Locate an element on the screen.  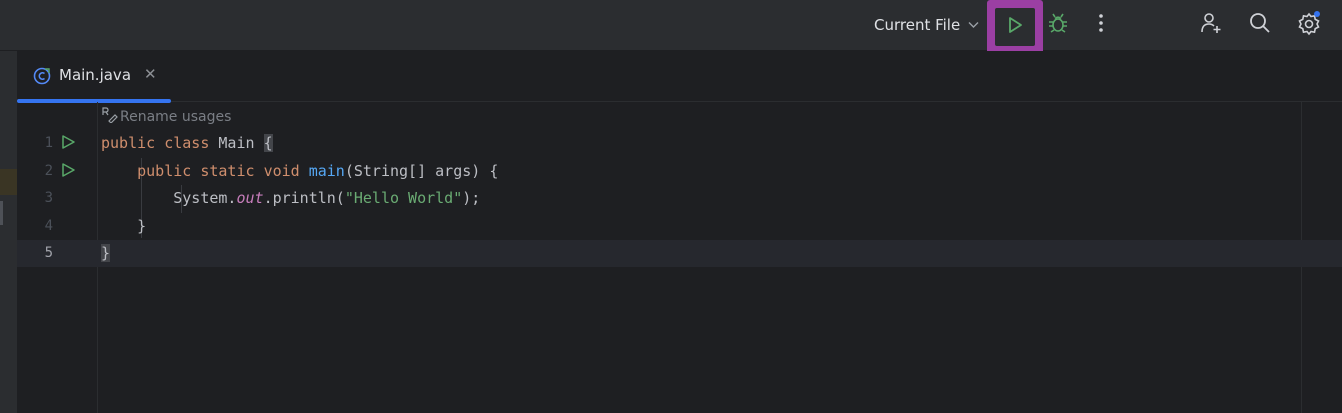
tab-main-java: Main.java ✕ is located at coordinates (94, 77).